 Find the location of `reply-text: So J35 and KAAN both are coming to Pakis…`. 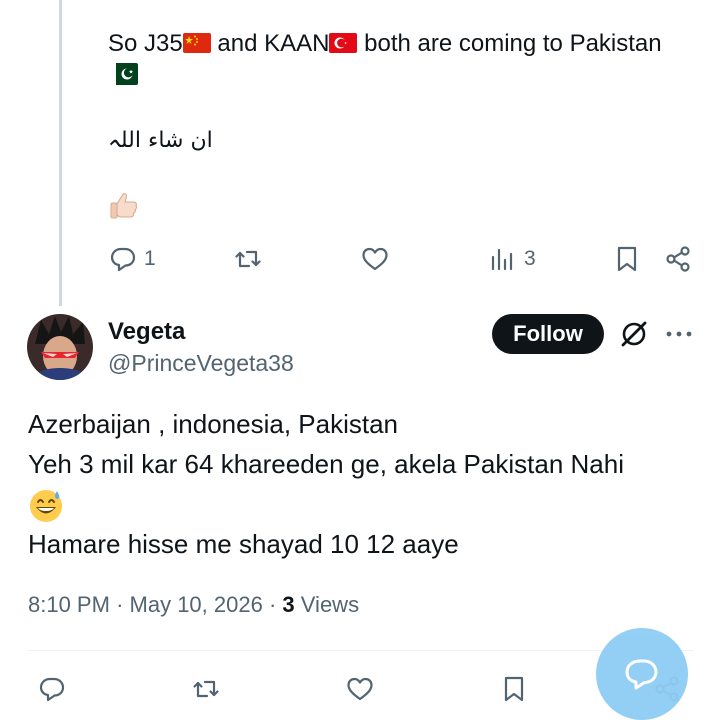

reply-text: So J35 and KAAN both are coming to Pakis… is located at coordinates (408, 59).